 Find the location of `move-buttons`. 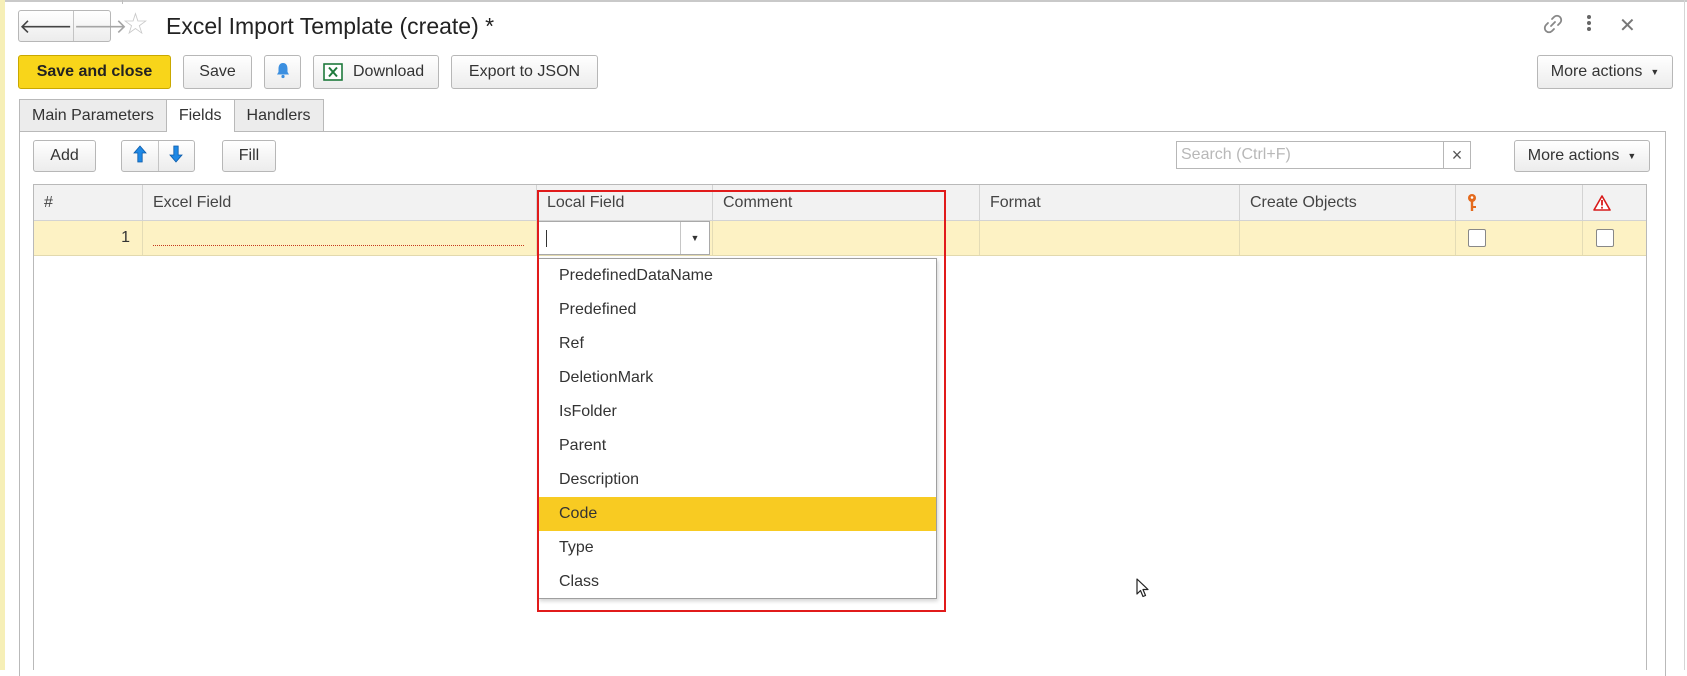

move-buttons is located at coordinates (158, 156).